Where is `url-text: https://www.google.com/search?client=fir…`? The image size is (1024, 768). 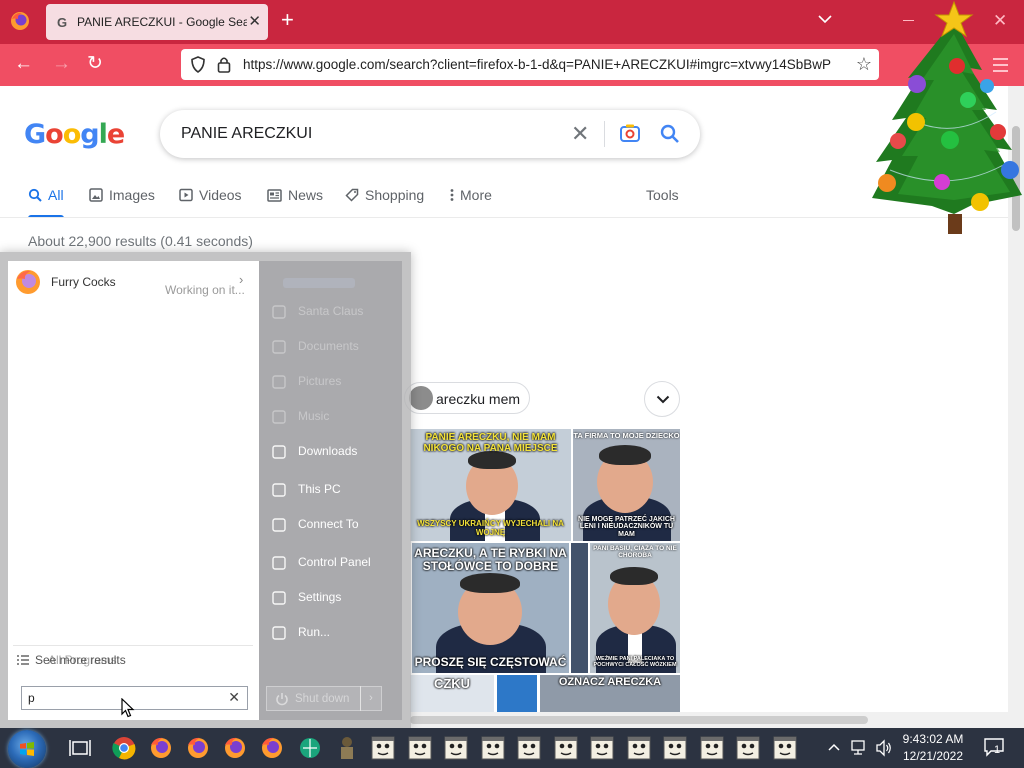 url-text: https://www.google.com/search?client=fir… is located at coordinates (543, 64).